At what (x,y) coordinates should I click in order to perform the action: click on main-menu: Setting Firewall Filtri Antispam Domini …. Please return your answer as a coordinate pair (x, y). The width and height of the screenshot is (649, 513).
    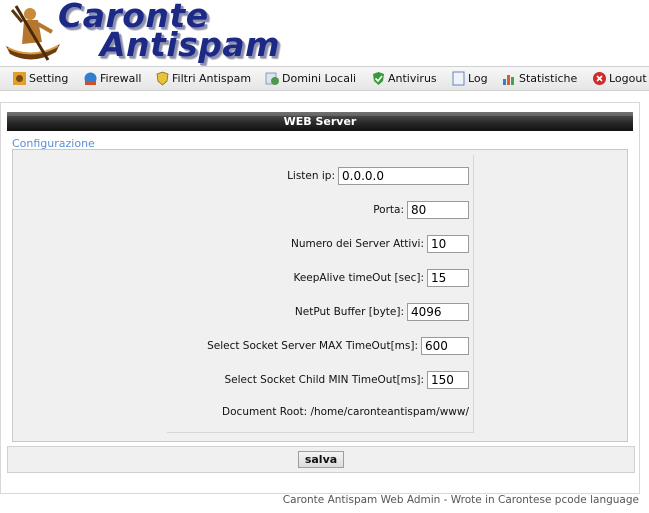
    Looking at the image, I should click on (324, 78).